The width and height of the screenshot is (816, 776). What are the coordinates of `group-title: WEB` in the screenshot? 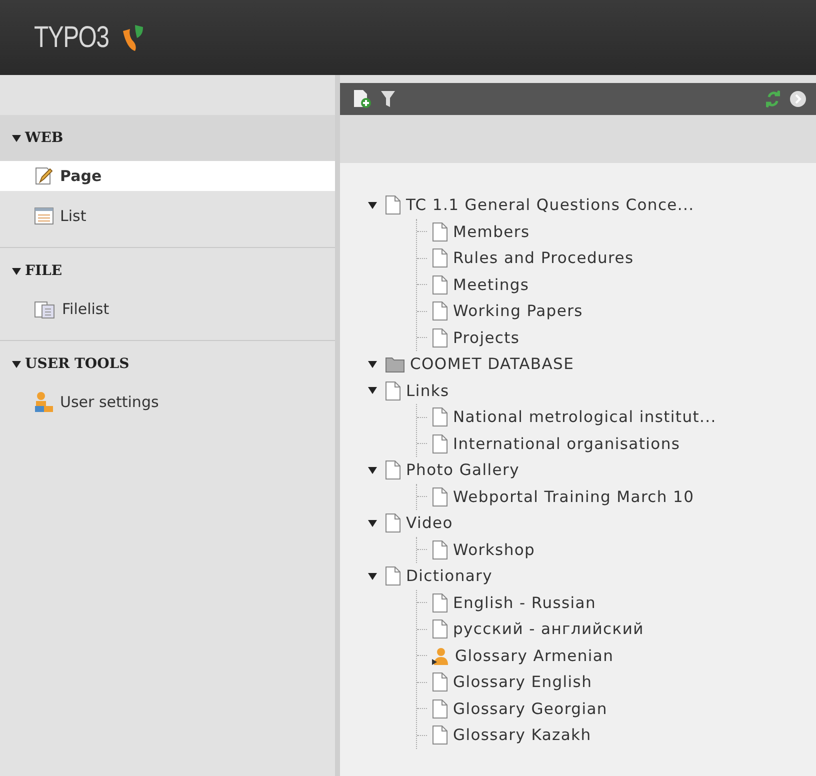 It's located at (44, 138).